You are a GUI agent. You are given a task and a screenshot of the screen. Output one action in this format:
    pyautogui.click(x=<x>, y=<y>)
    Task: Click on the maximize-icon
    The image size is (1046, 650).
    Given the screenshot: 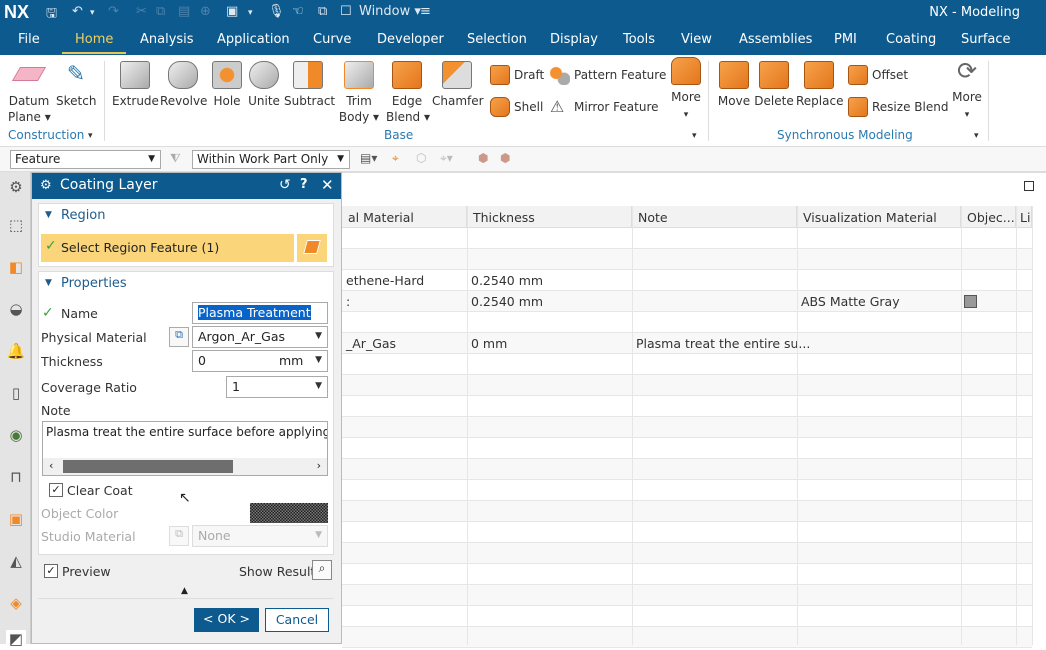 What is the action you would take?
    pyautogui.click(x=1029, y=186)
    